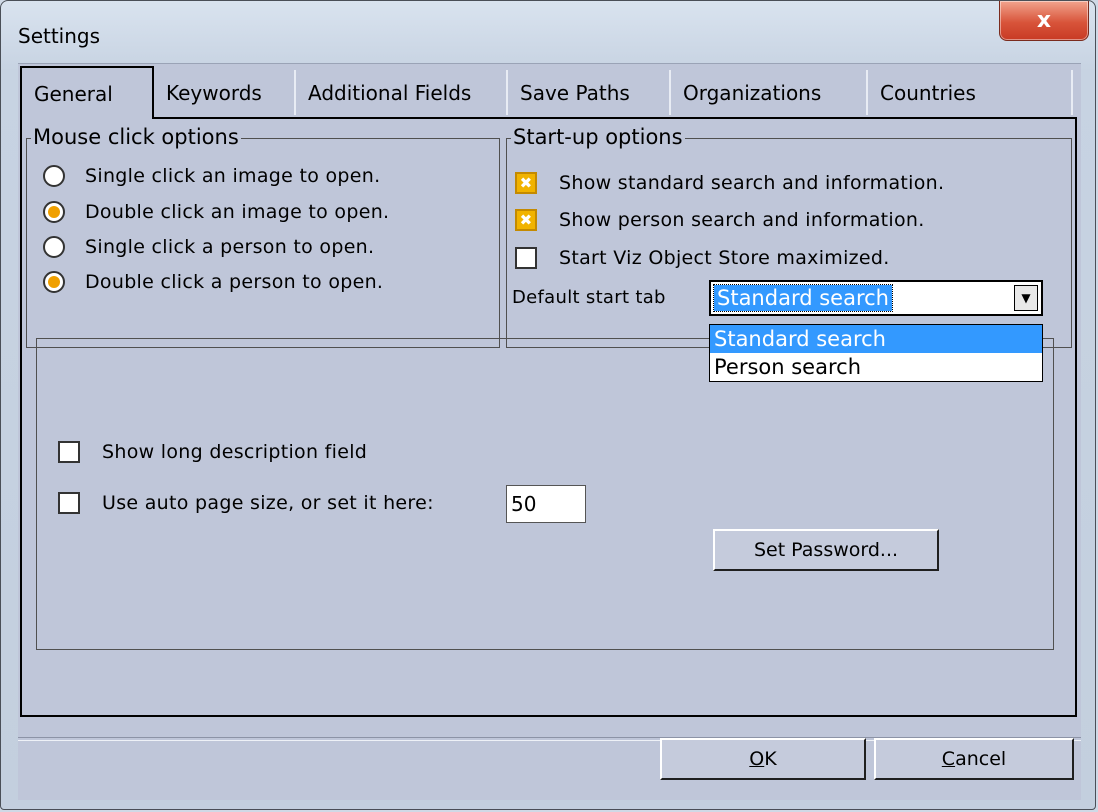 This screenshot has width=1098, height=812. What do you see at coordinates (390, 92) in the screenshot?
I see `tab-label: Additional Fields` at bounding box center [390, 92].